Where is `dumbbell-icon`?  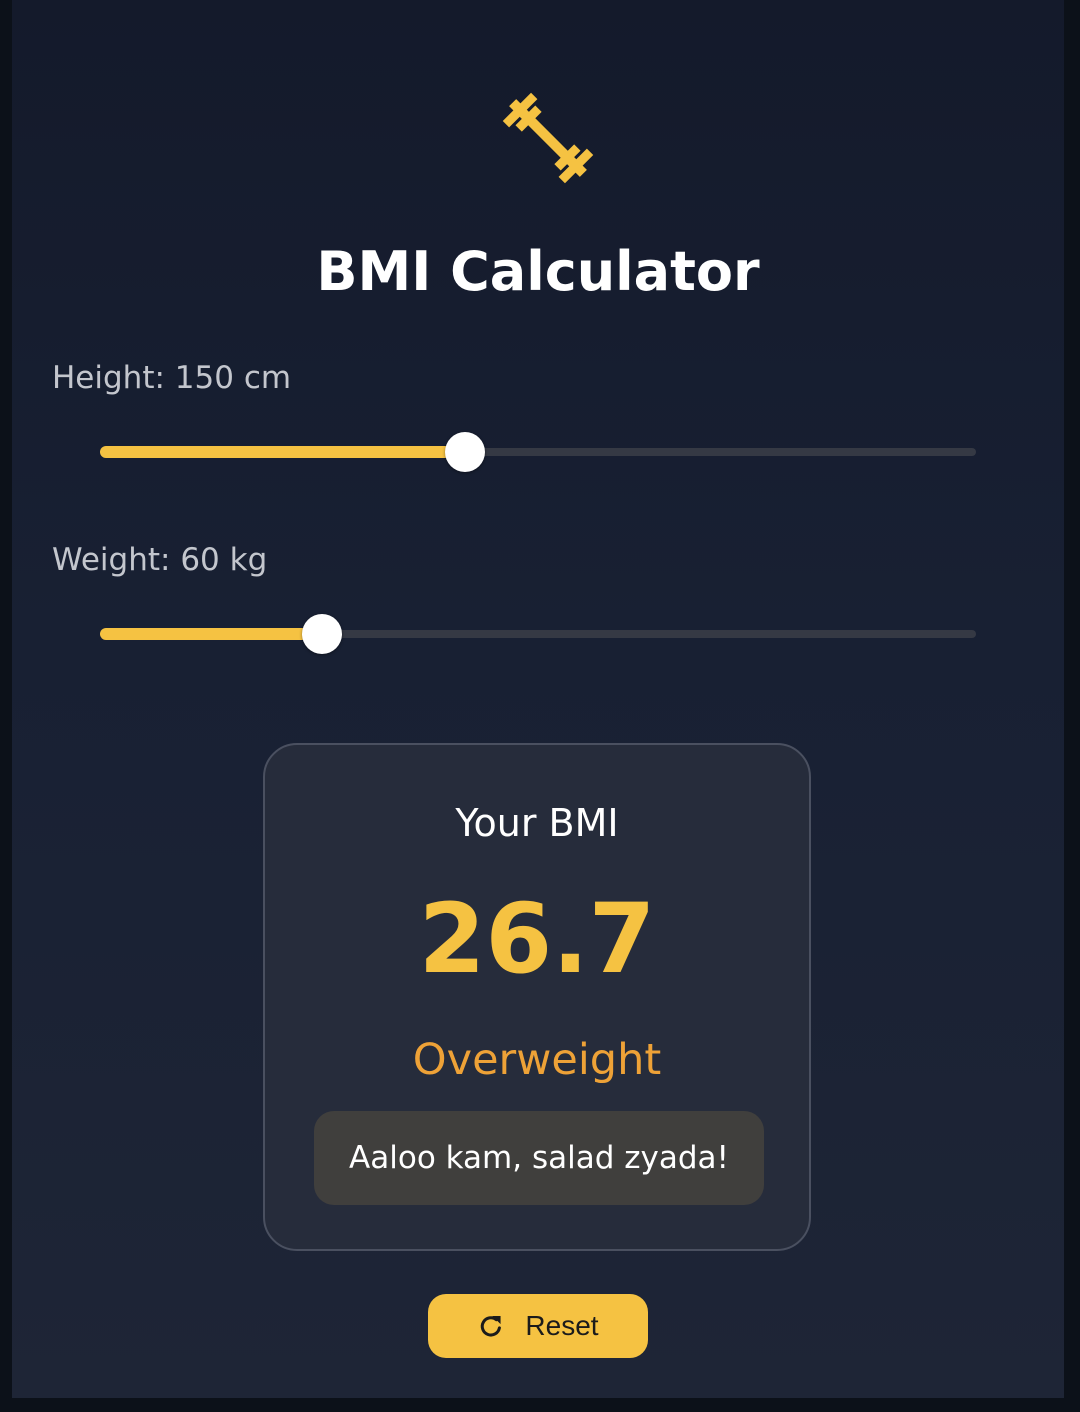
dumbbell-icon is located at coordinates (548, 138).